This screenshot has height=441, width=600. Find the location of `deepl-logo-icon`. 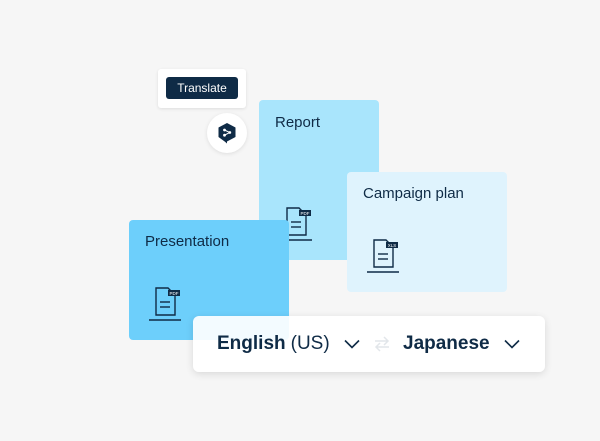

deepl-logo-icon is located at coordinates (227, 133).